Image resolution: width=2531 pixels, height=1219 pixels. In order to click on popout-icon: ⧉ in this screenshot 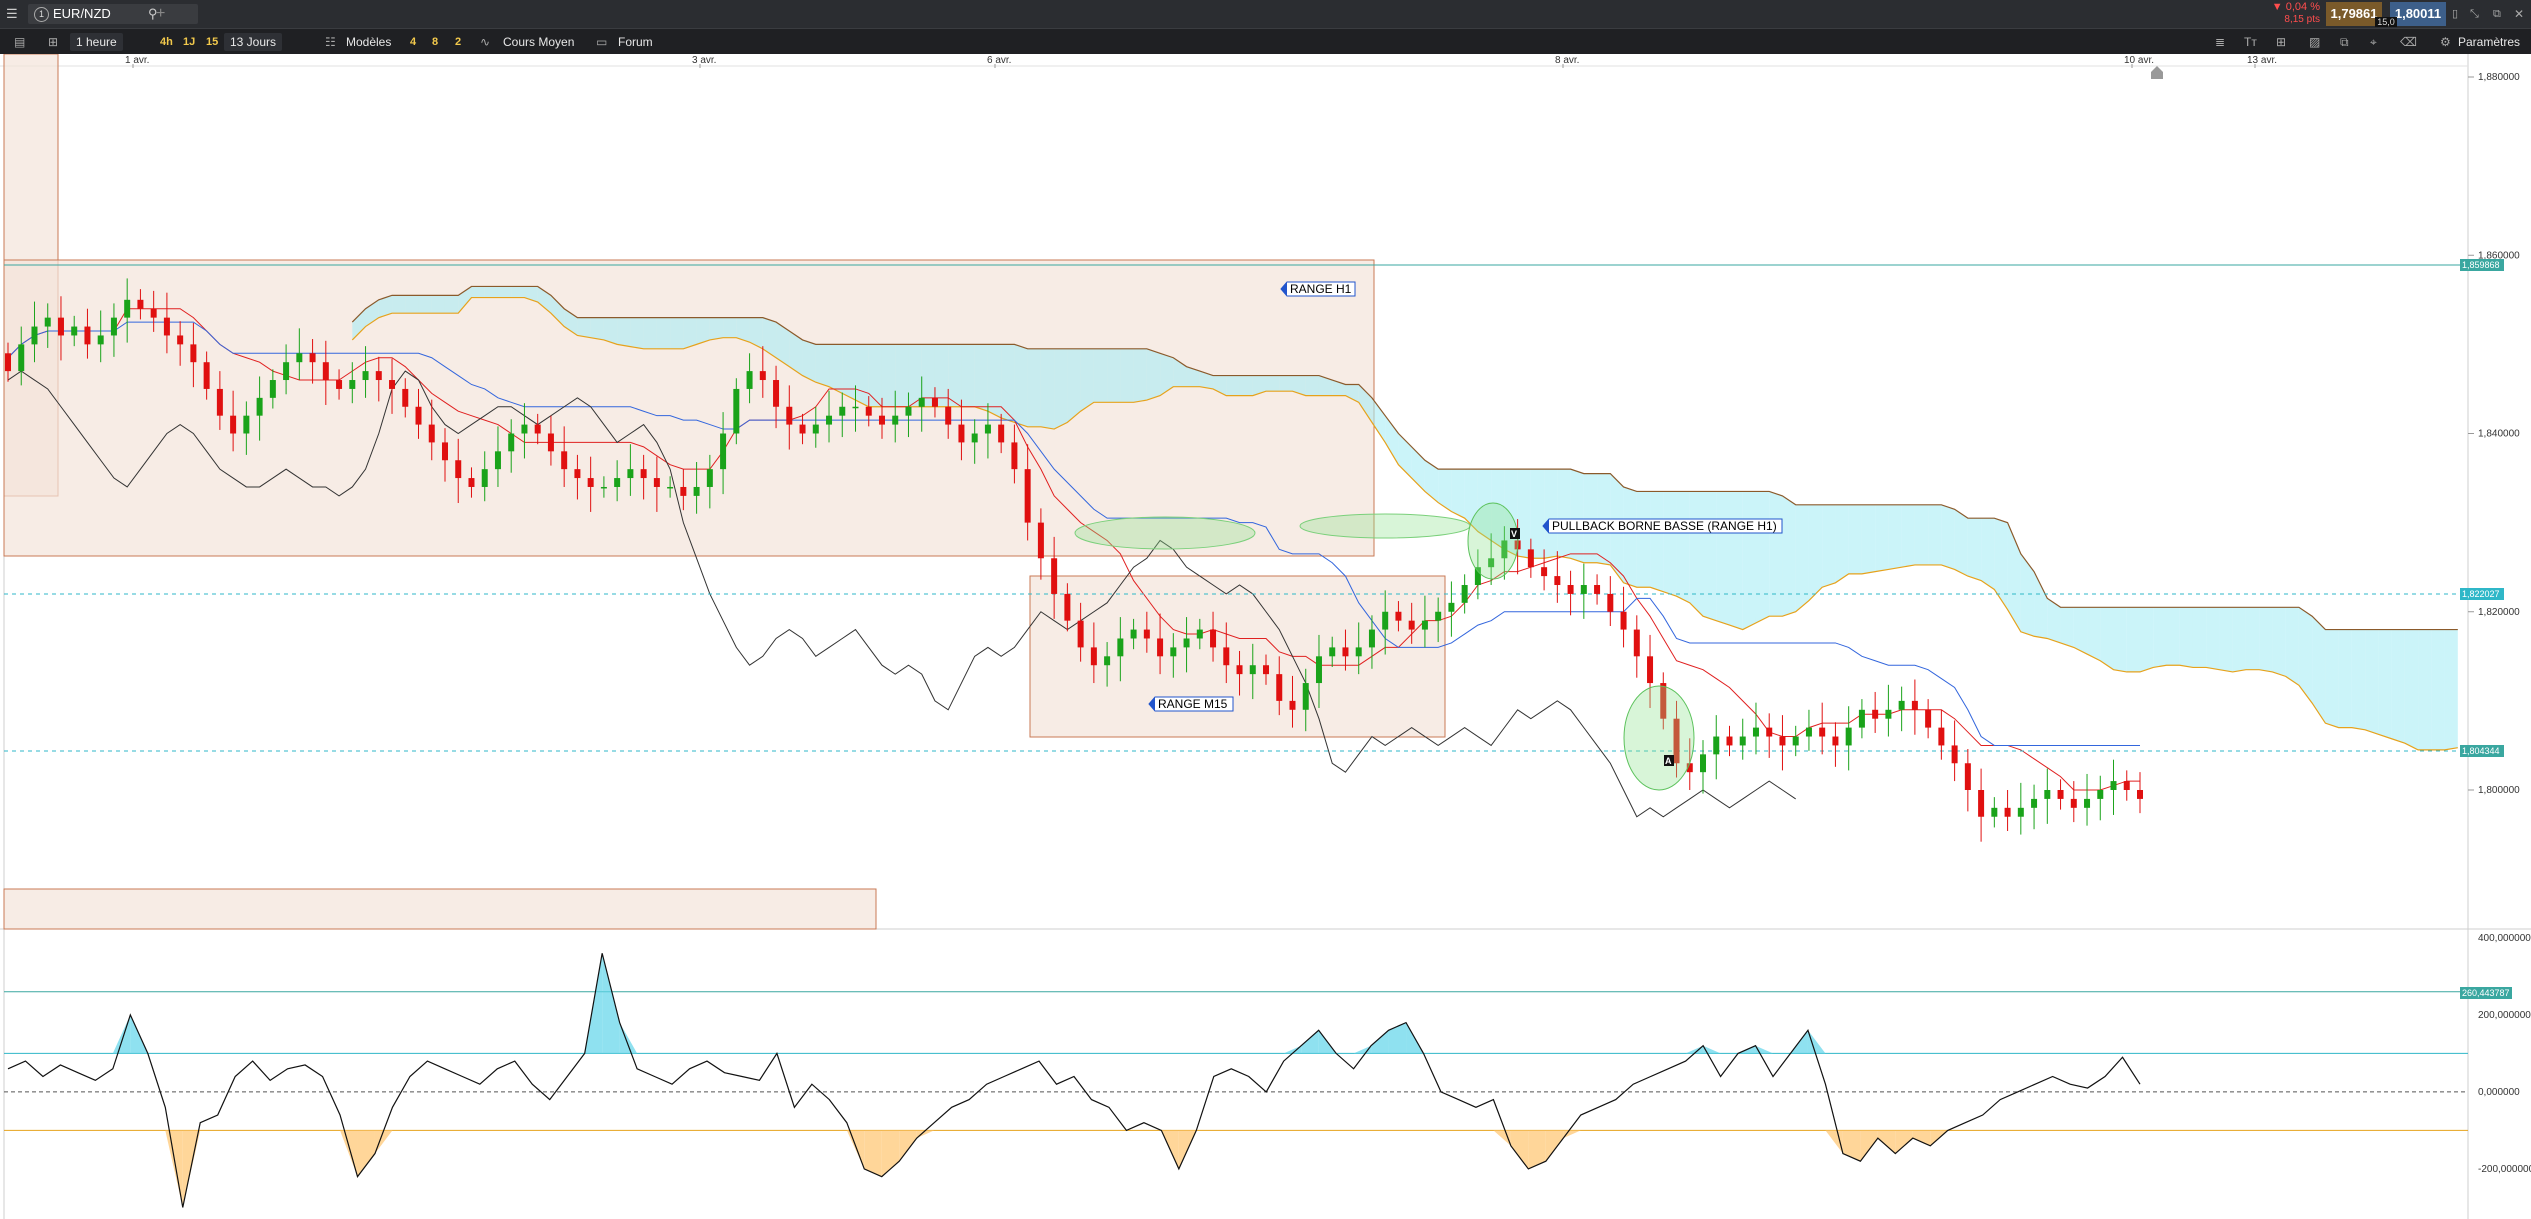, I will do `click(2497, 14)`.